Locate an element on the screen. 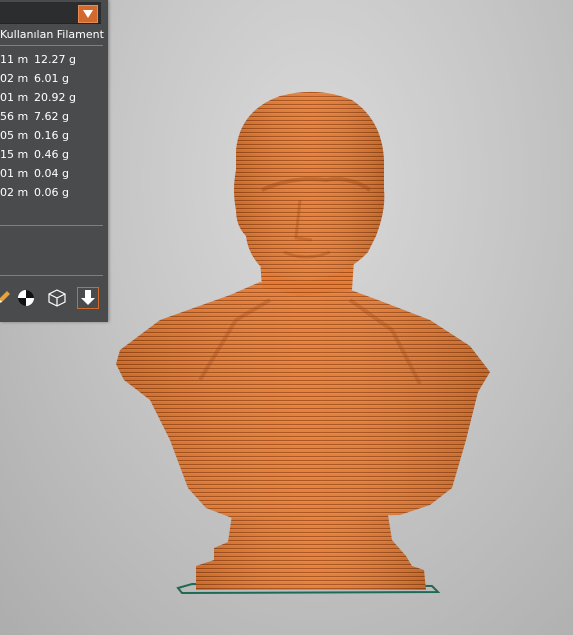  weight-value: 12.27 g is located at coordinates (55, 59).